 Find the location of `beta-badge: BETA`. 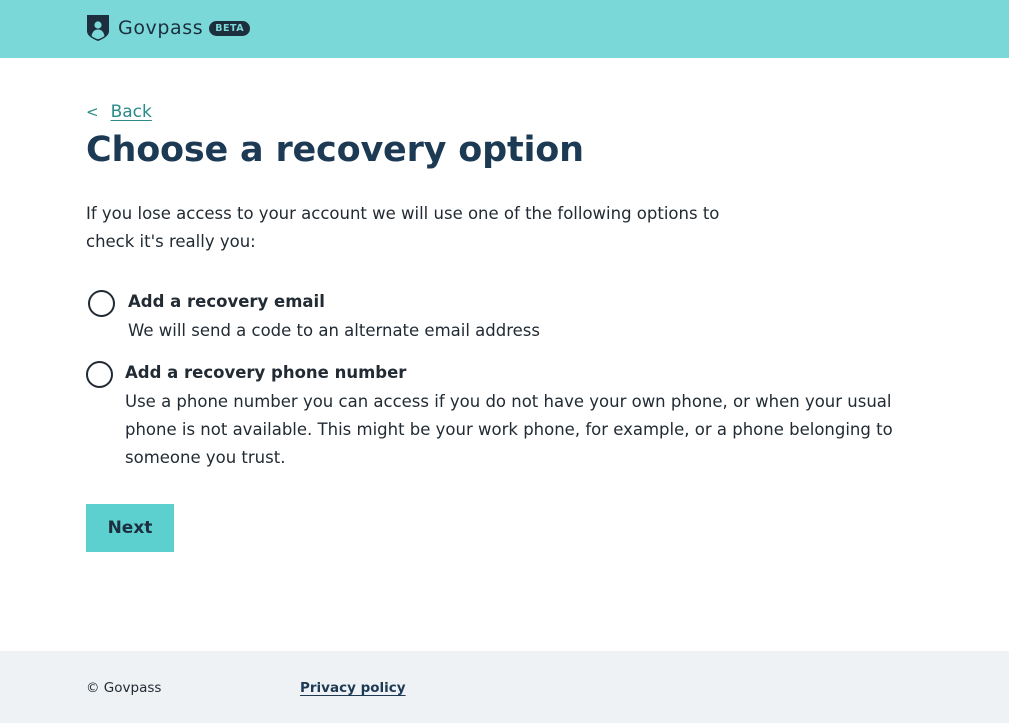

beta-badge: BETA is located at coordinates (230, 28).